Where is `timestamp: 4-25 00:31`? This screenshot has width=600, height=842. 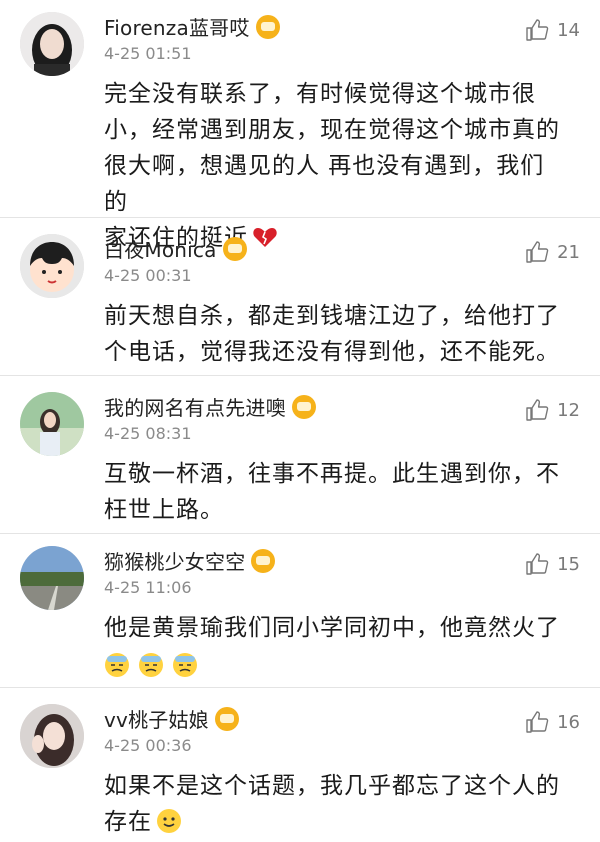
timestamp: 4-25 00:31 is located at coordinates (148, 275).